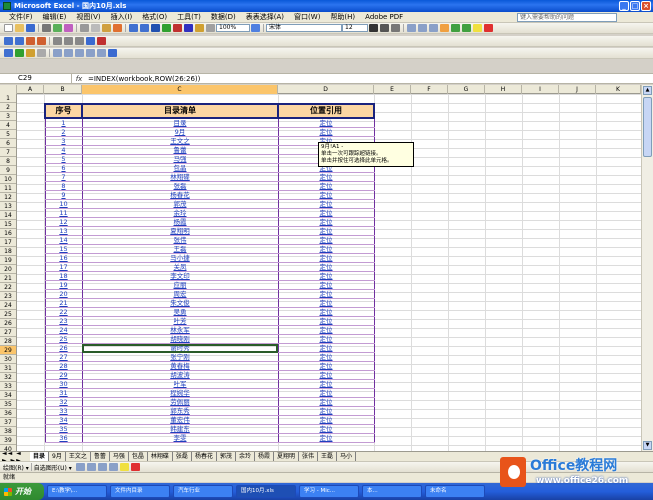  Describe the element at coordinates (63, 168) in the screenshot. I see `row-number-cell: 6` at that location.